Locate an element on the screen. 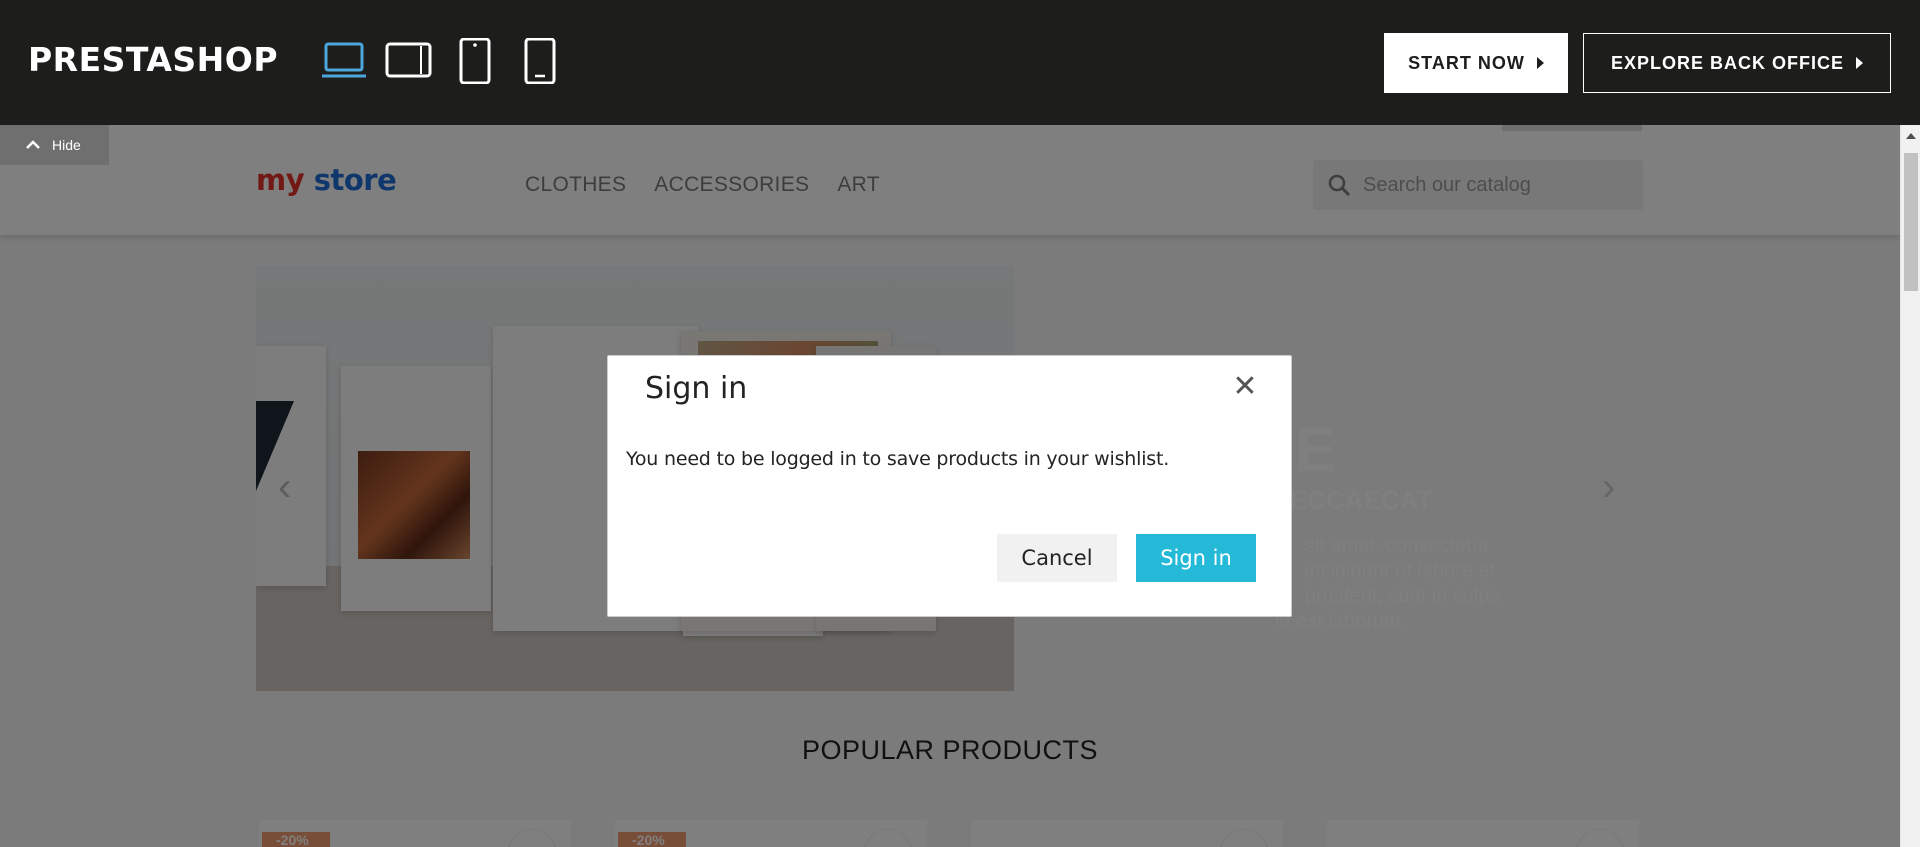 Image resolution: width=1920 pixels, height=847 pixels. mobile-icon is located at coordinates (540, 61).